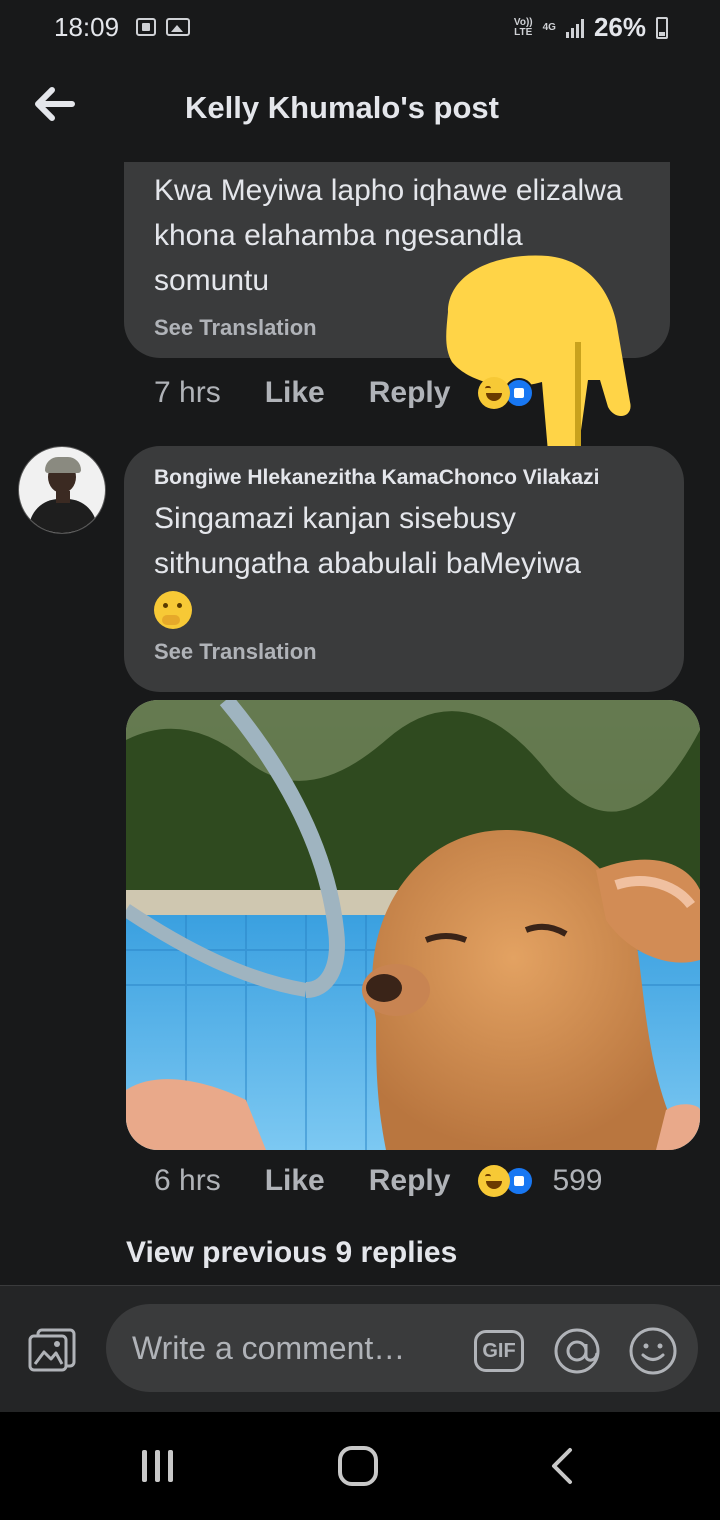  Describe the element at coordinates (291, 1253) in the screenshot. I see `view-previous-replies-link: View previous 9 replies` at that location.